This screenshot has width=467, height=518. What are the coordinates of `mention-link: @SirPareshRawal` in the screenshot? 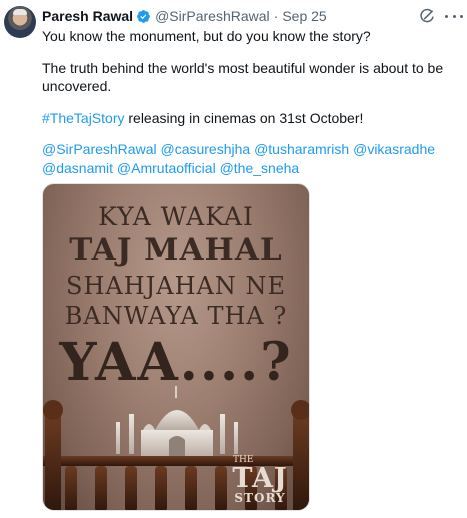 It's located at (99, 149).